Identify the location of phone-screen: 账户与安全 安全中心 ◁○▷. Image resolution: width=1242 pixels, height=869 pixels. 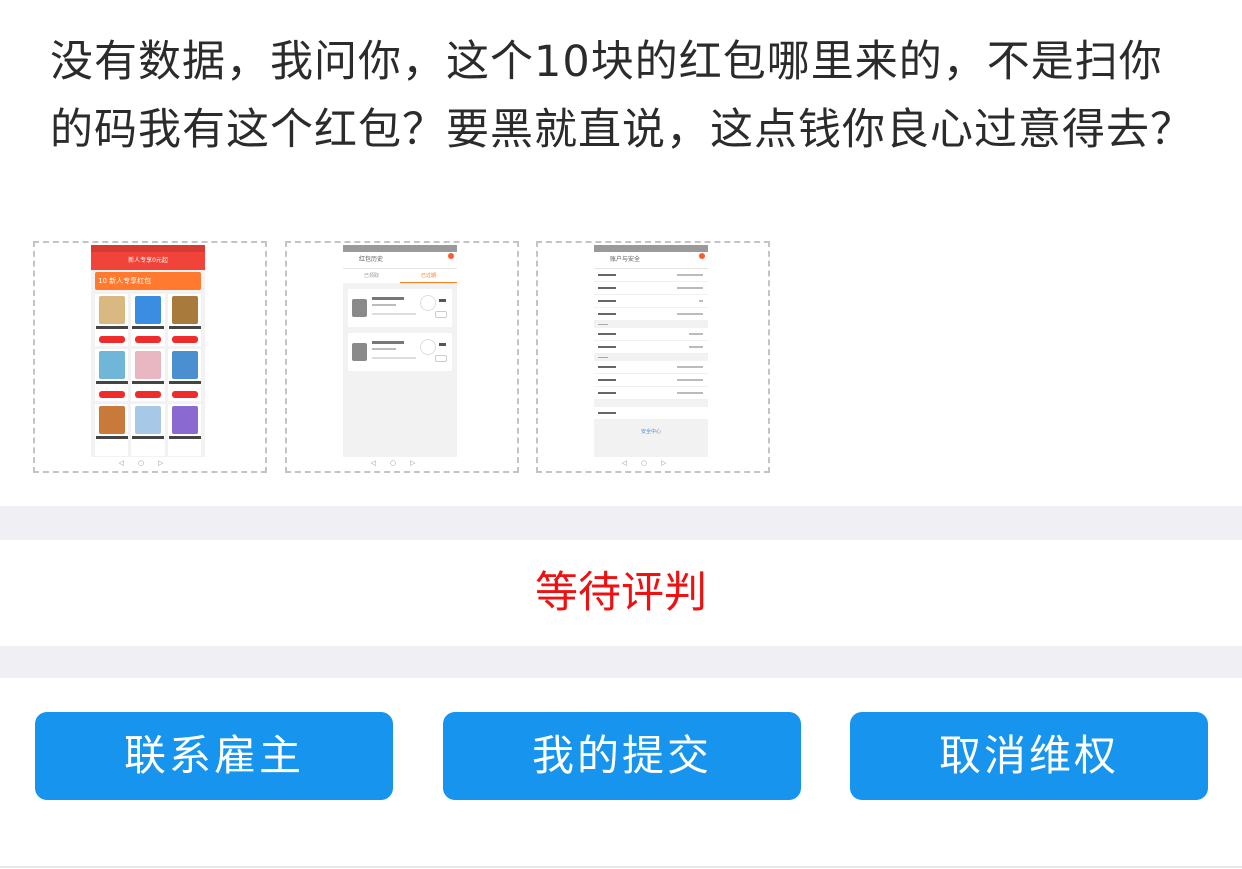
(651, 357).